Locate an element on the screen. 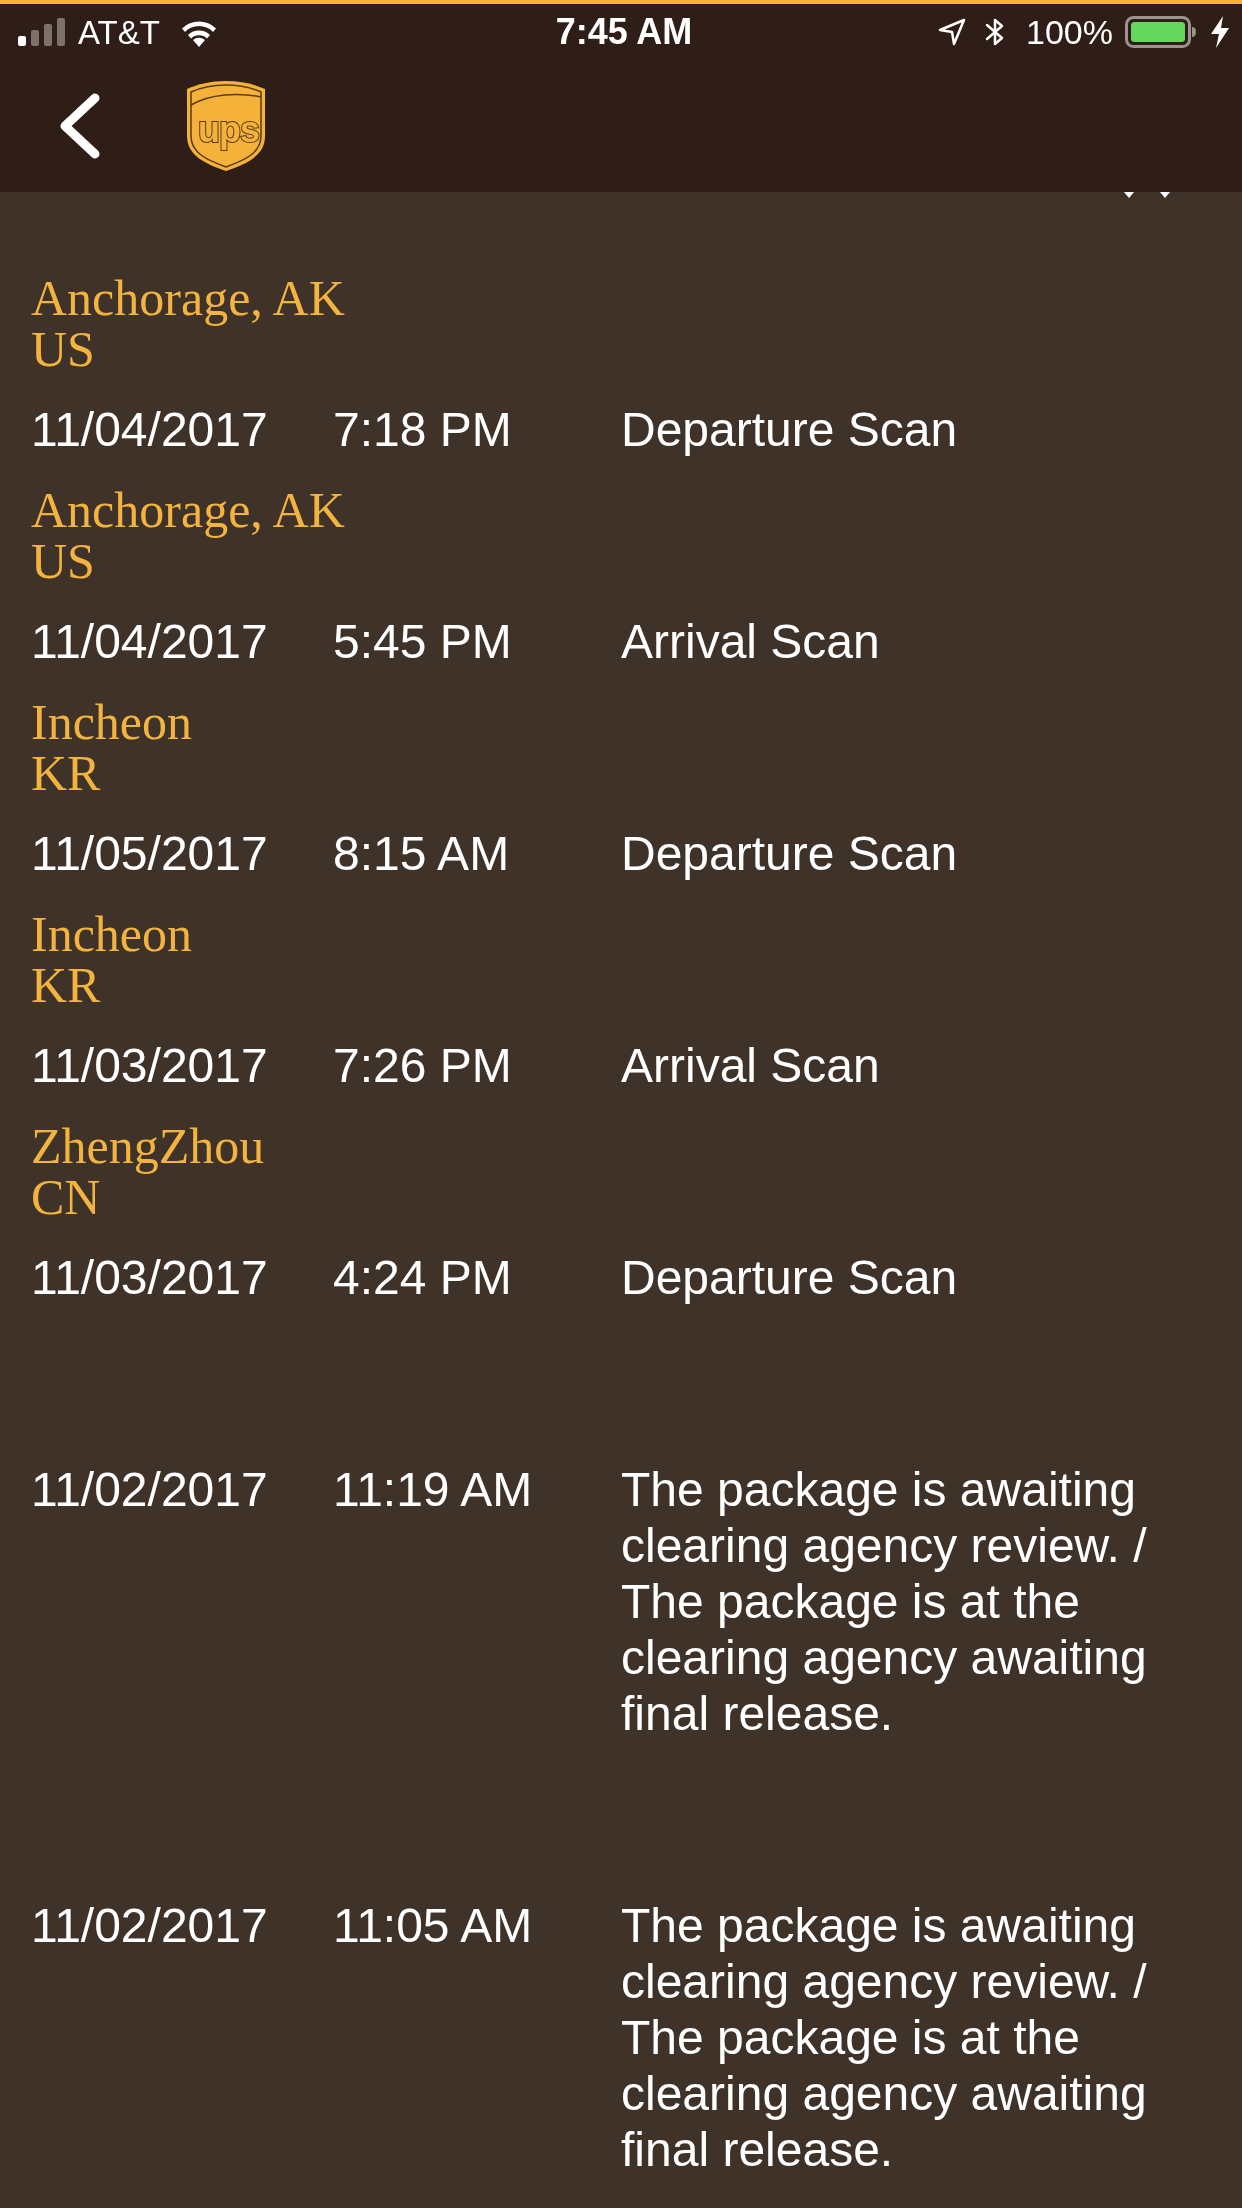 The height and width of the screenshot is (2208, 1242). signal-icon is located at coordinates (42, 32).